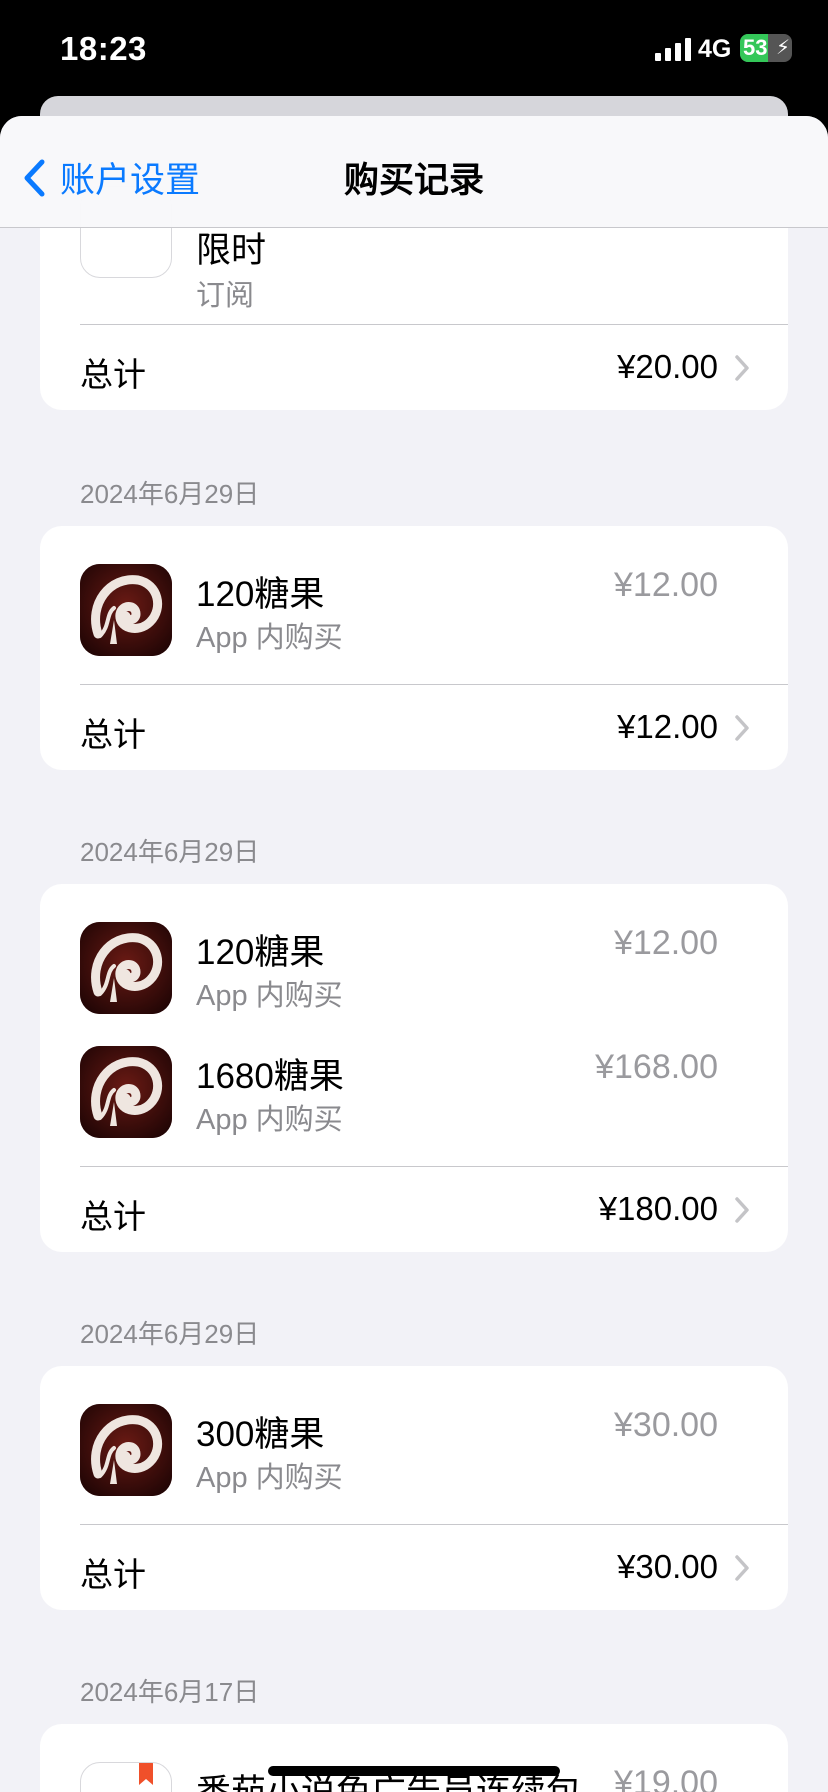  Describe the element at coordinates (782, 48) in the screenshot. I see `charging-bolt-icon: ⚡` at that location.